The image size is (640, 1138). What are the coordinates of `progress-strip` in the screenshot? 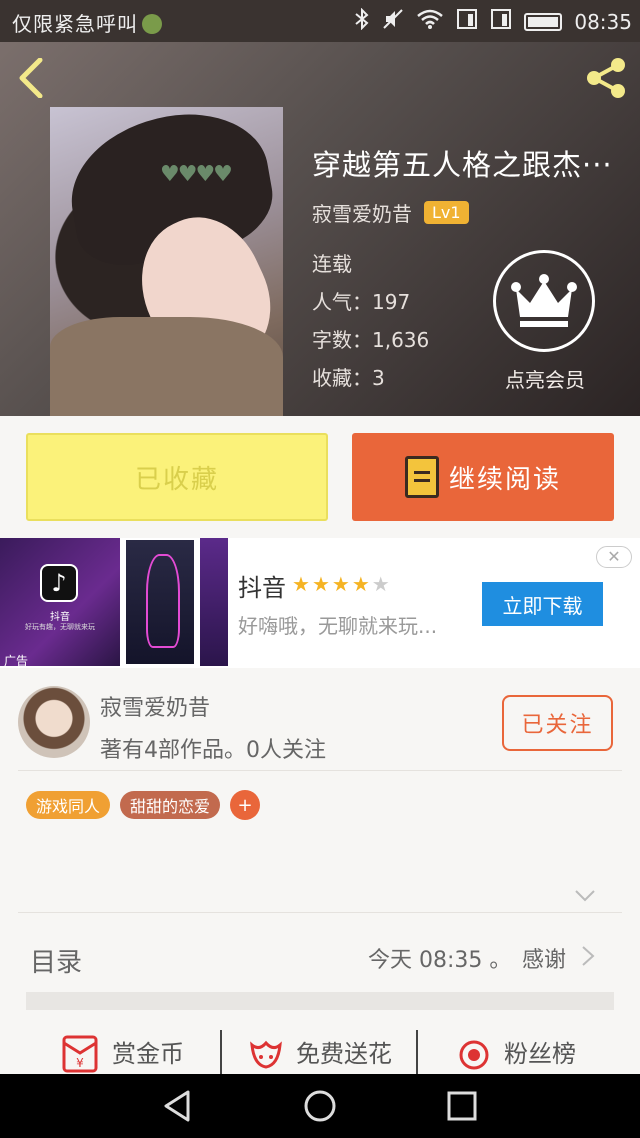 It's located at (320, 1001).